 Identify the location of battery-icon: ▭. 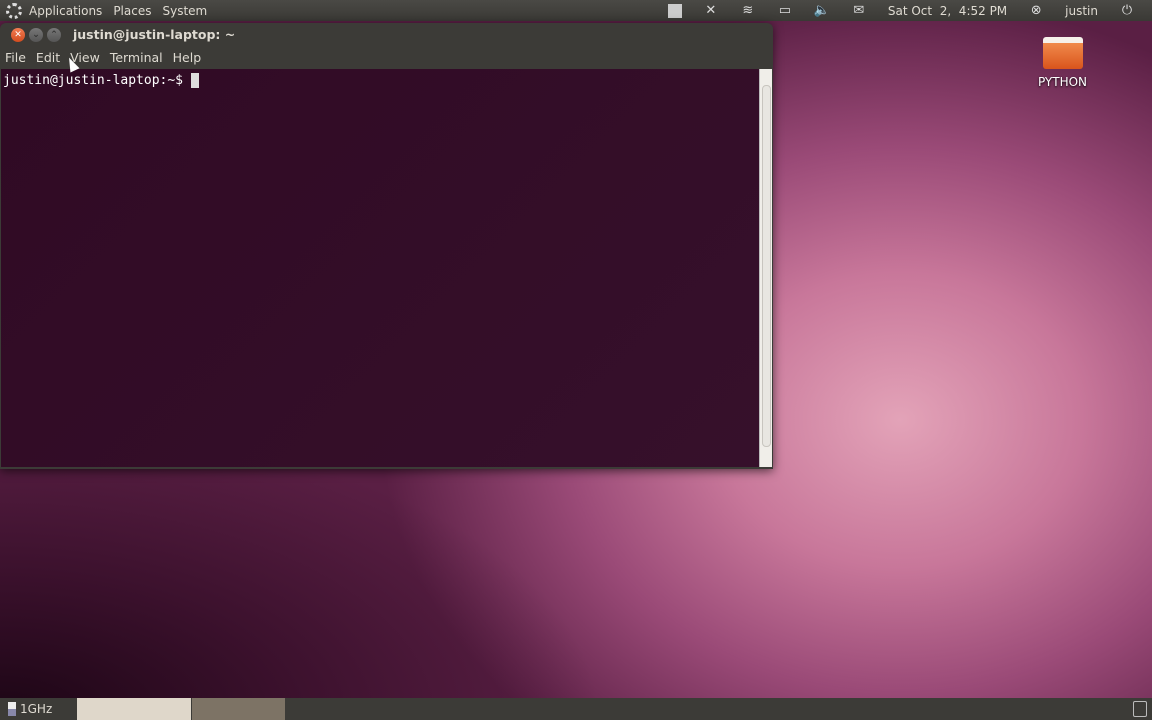
(785, 10).